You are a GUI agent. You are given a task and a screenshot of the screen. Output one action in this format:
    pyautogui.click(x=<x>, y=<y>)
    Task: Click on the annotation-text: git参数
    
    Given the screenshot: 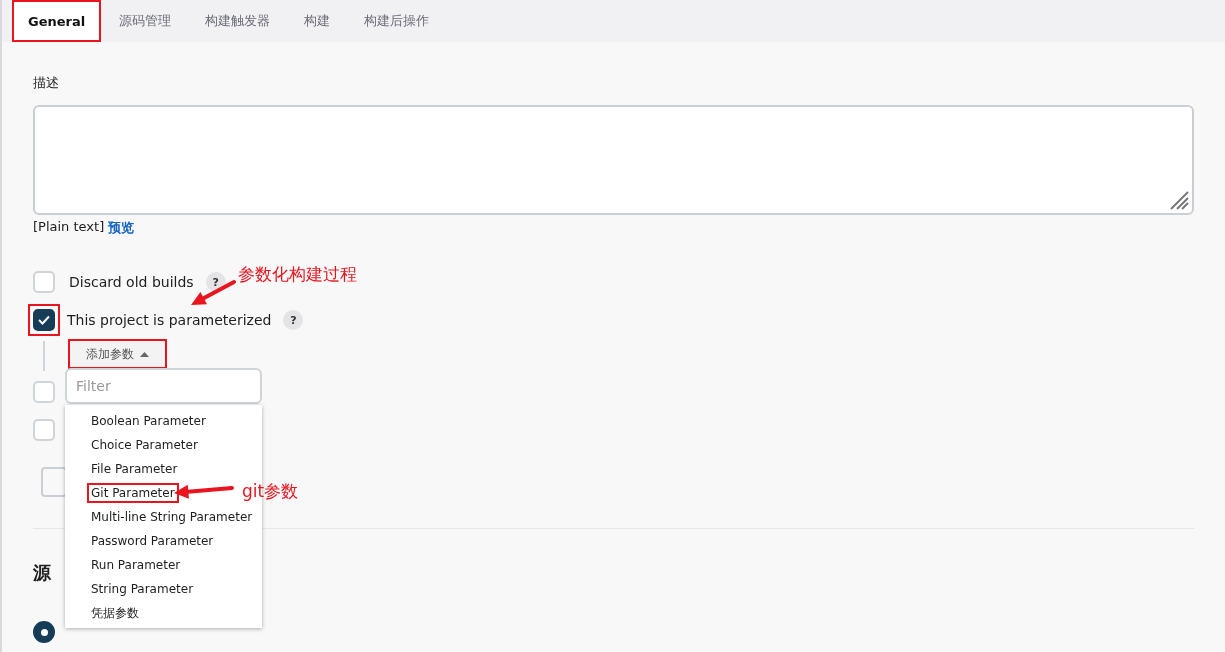 What is the action you would take?
    pyautogui.click(x=270, y=491)
    